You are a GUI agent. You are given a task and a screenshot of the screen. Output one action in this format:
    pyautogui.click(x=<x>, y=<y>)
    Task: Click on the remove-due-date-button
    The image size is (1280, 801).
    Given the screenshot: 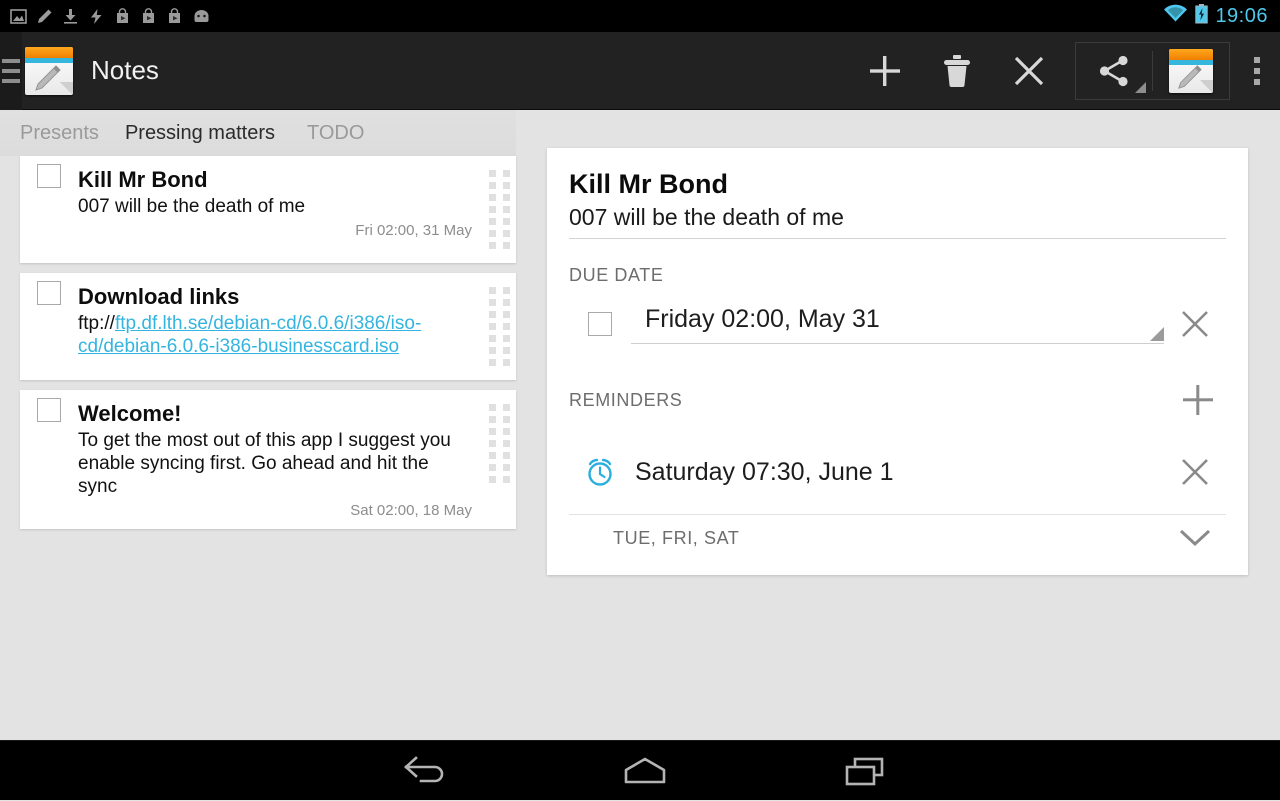 What is the action you would take?
    pyautogui.click(x=1195, y=324)
    